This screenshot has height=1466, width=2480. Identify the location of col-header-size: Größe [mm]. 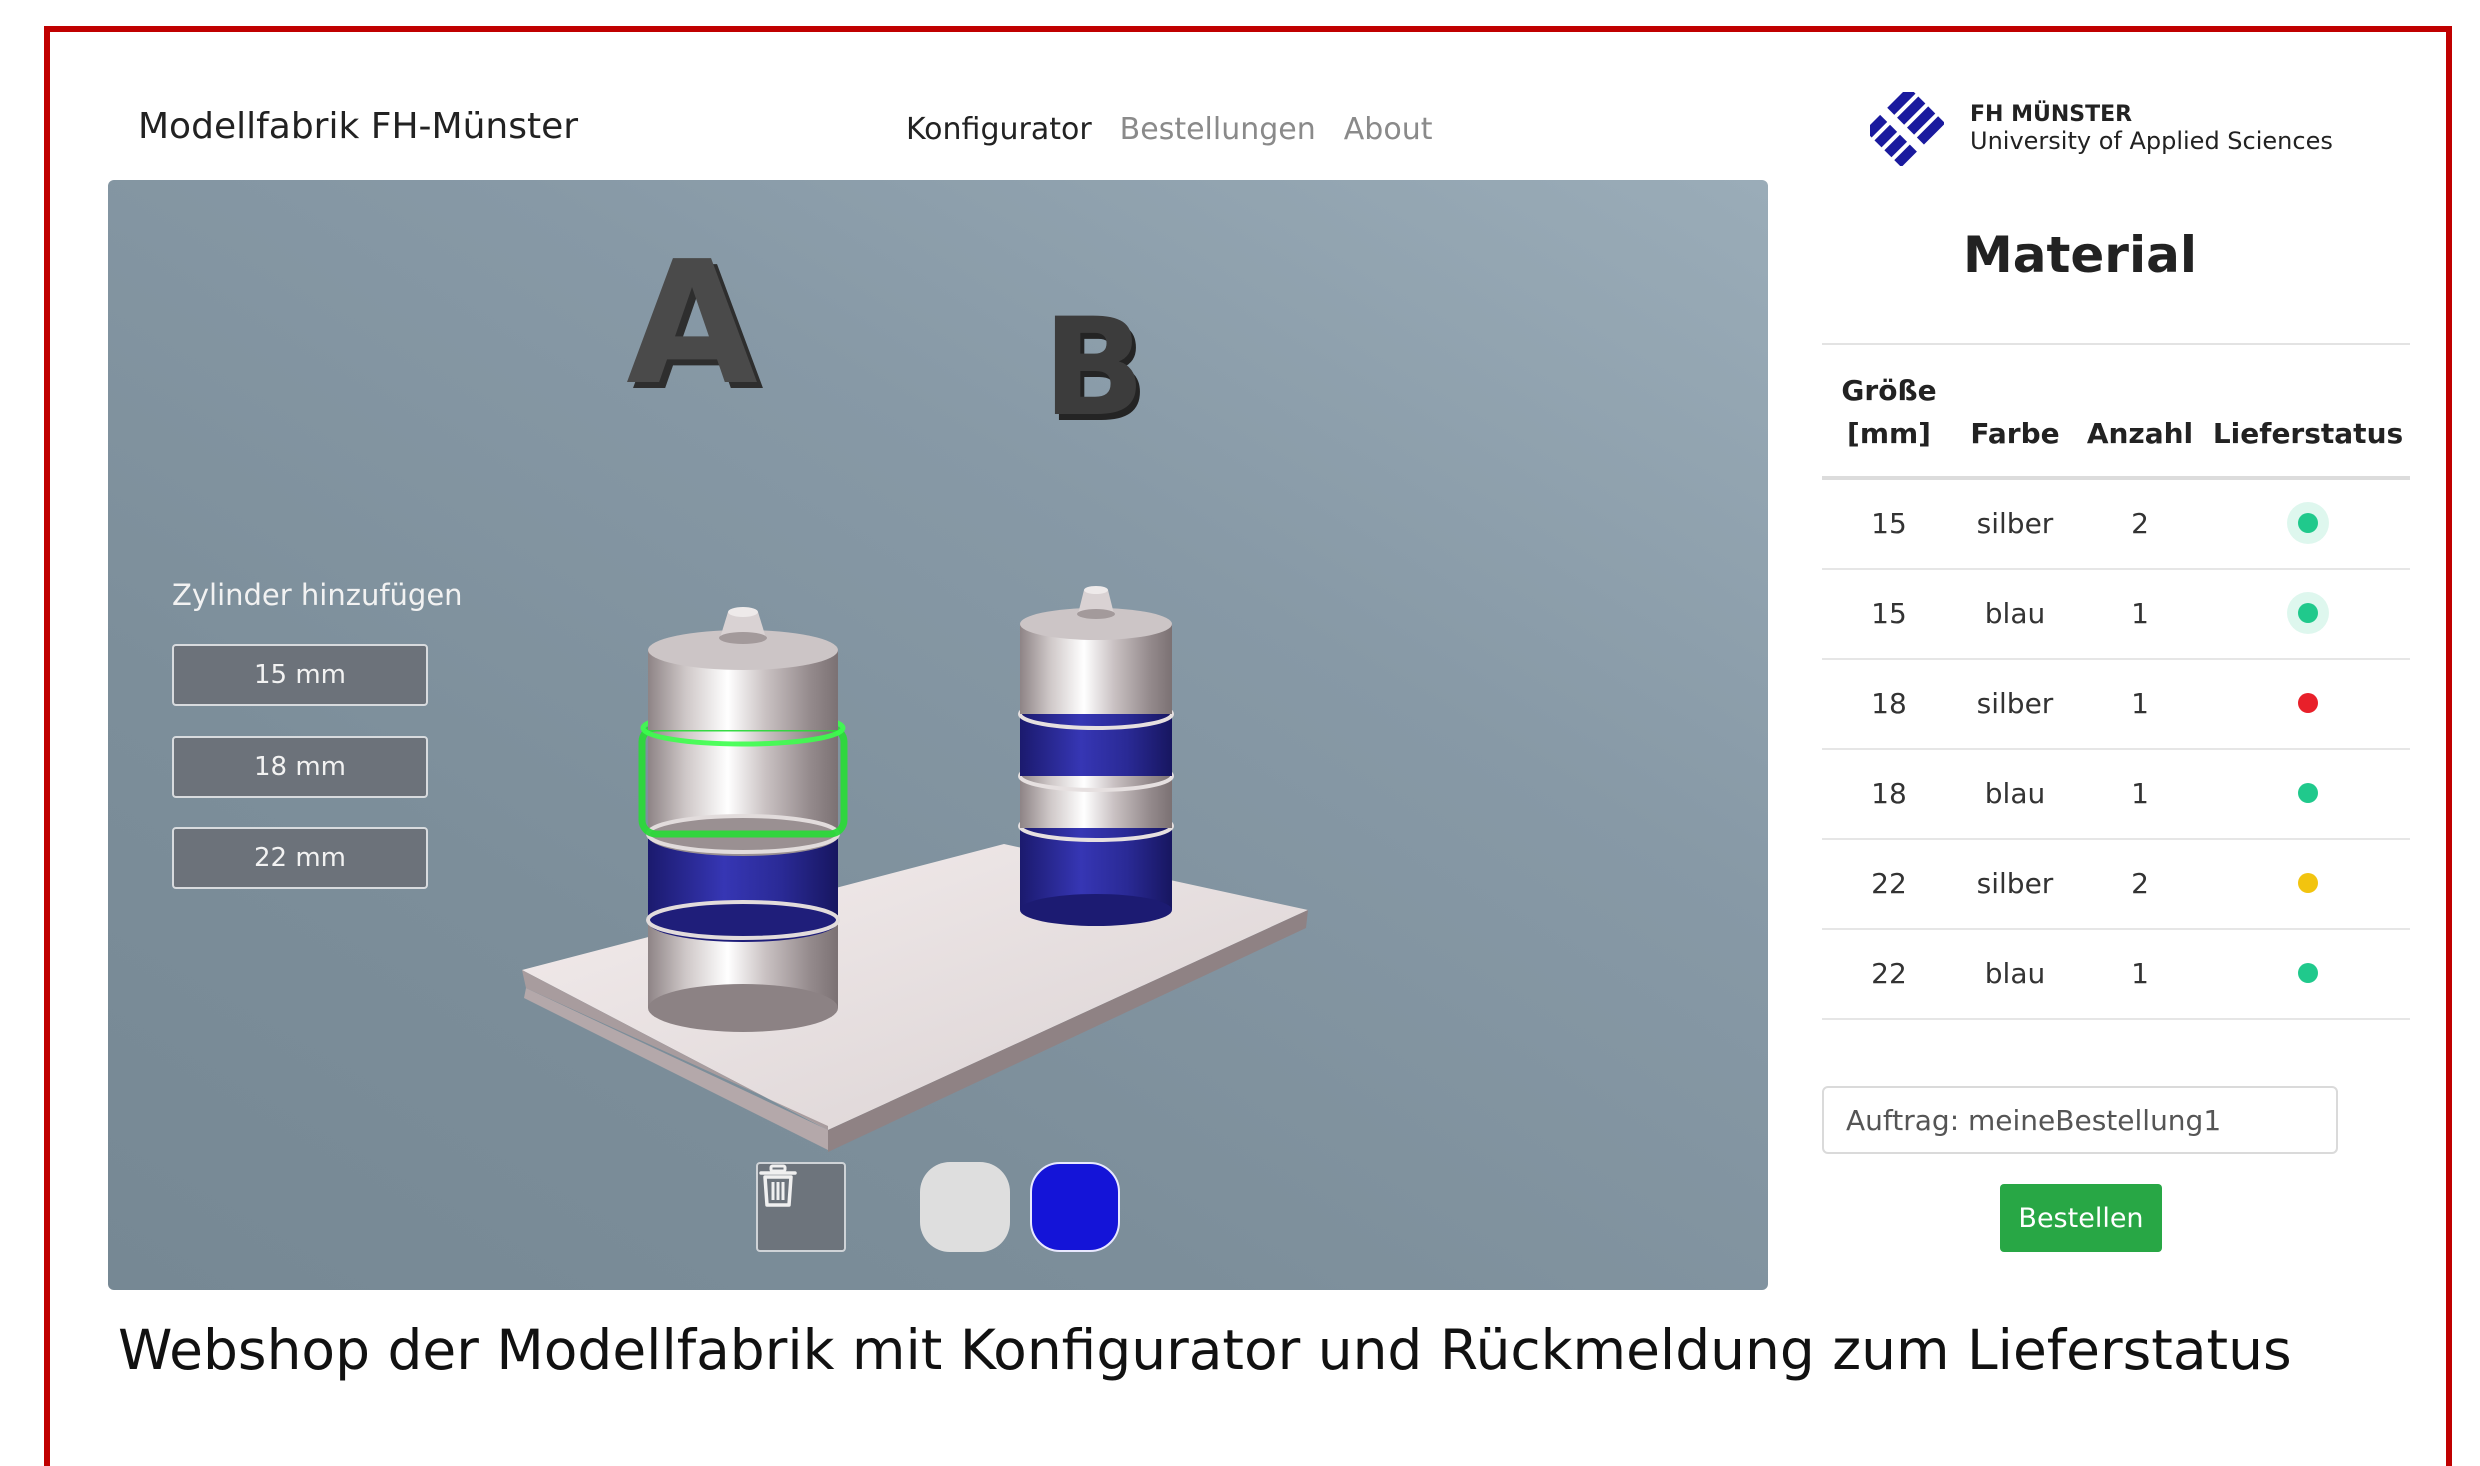
(1889, 411).